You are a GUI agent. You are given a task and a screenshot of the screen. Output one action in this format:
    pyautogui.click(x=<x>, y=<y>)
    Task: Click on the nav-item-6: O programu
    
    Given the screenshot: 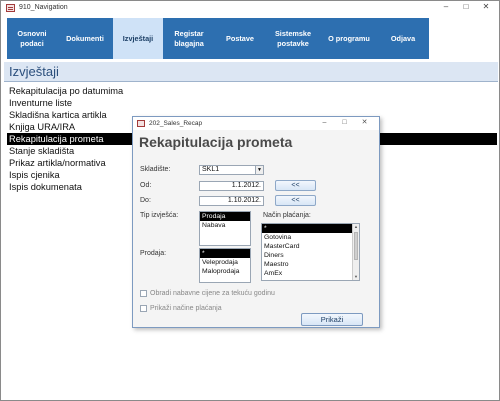 What is the action you would take?
    pyautogui.click(x=349, y=38)
    